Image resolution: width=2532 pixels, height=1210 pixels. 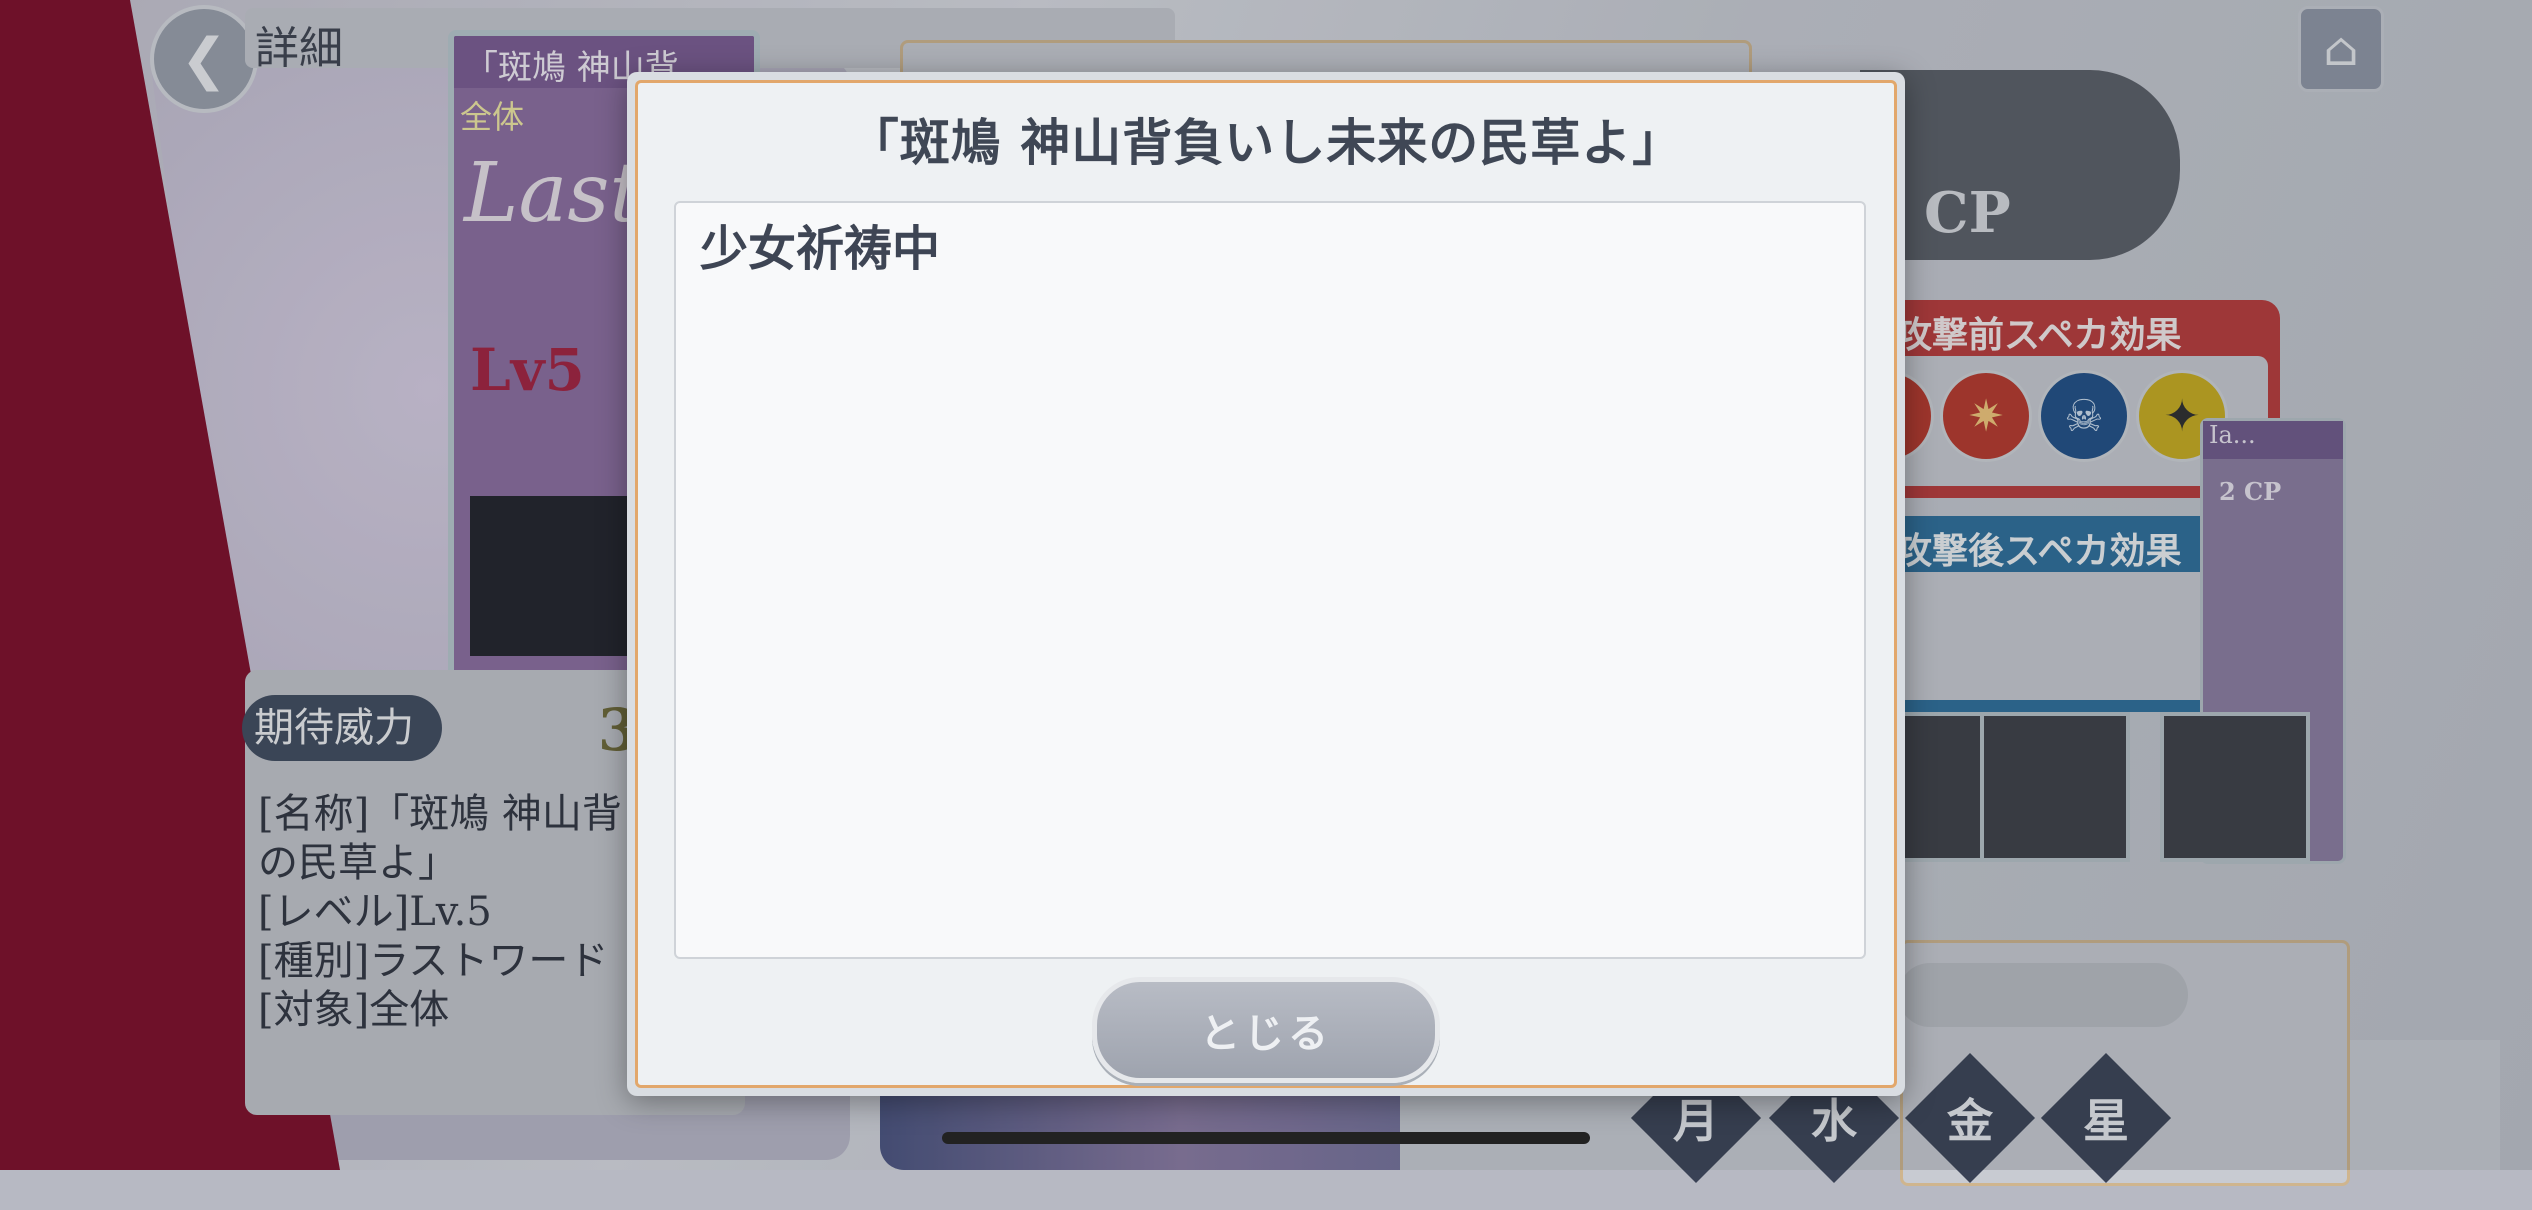 I want to click on modal-title: 「斑鳩 神山背負いし未来の民草よ」, so click(x=1266, y=142).